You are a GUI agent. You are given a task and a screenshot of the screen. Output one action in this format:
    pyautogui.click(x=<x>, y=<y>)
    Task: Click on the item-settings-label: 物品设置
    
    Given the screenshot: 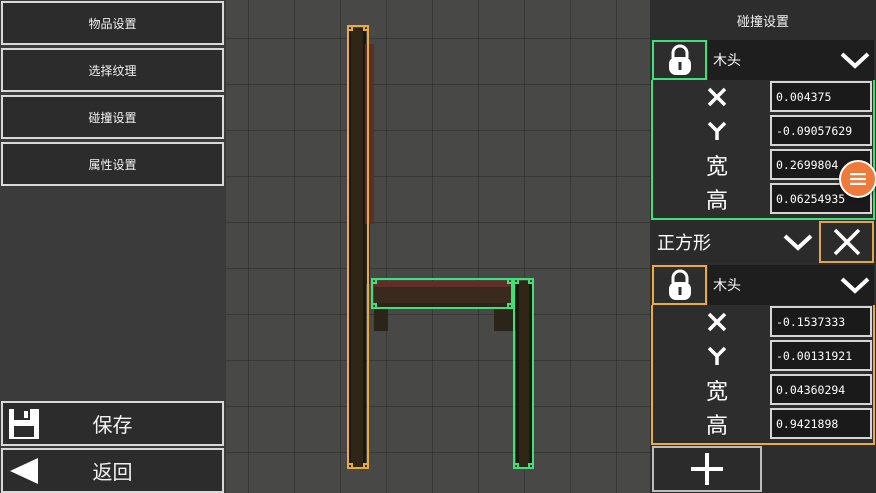 What is the action you would take?
    pyautogui.click(x=112, y=23)
    